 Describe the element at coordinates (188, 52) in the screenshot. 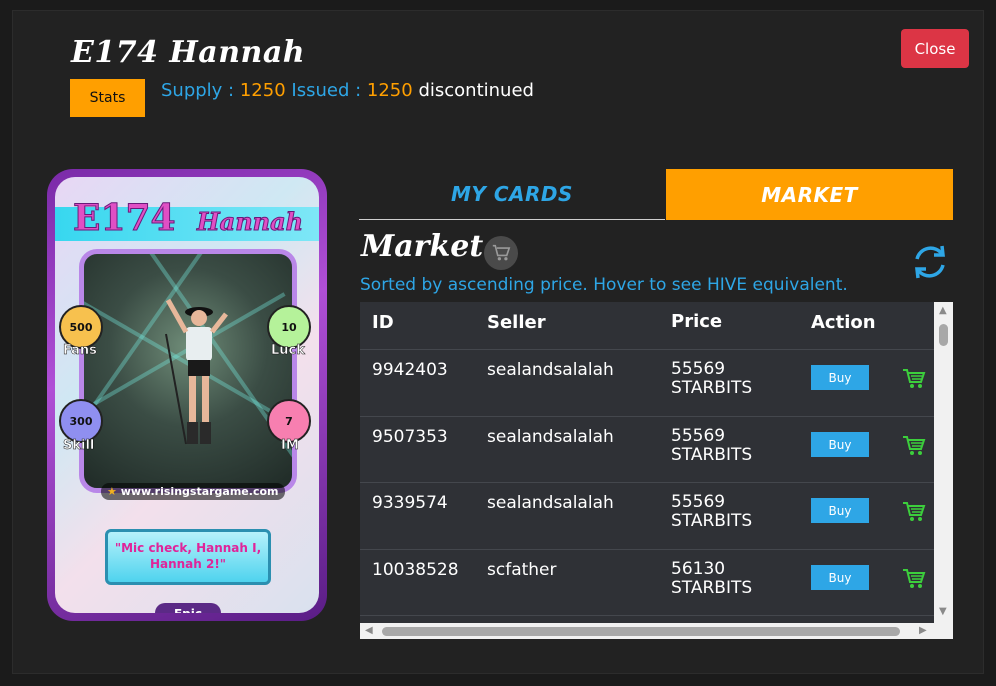

I see `page-title: E174 Hannah` at that location.